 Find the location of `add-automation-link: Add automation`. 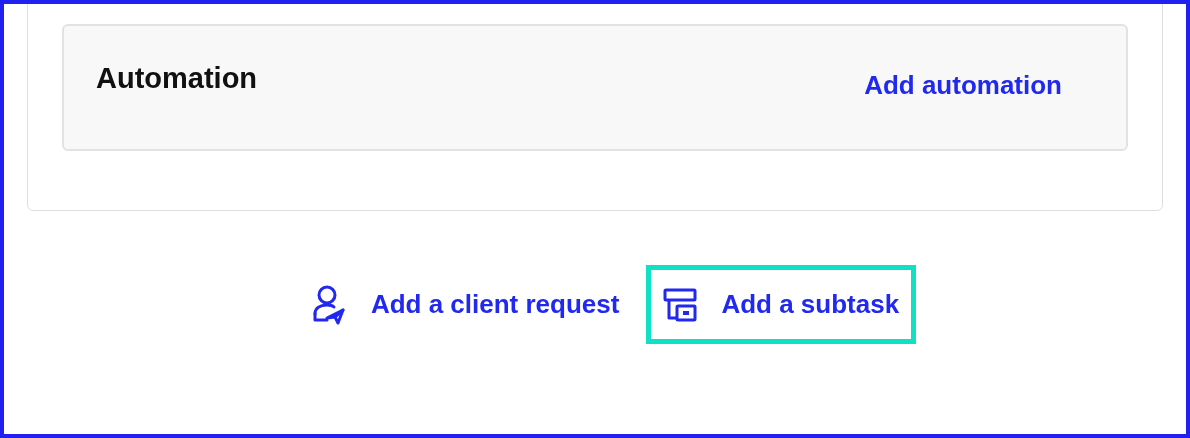

add-automation-link: Add automation is located at coordinates (963, 85).